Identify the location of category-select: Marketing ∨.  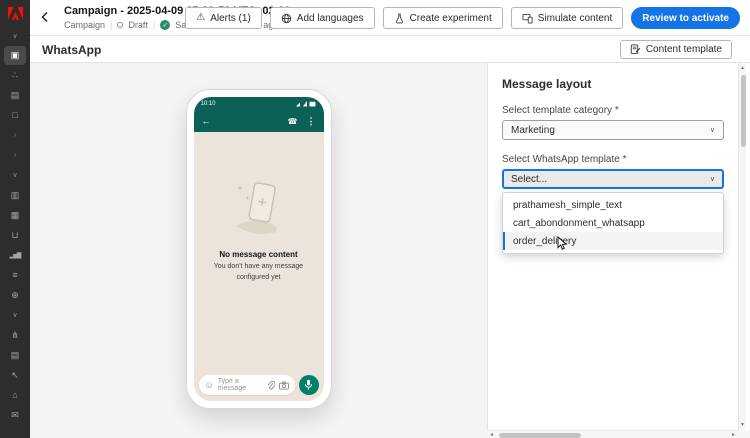
(613, 130).